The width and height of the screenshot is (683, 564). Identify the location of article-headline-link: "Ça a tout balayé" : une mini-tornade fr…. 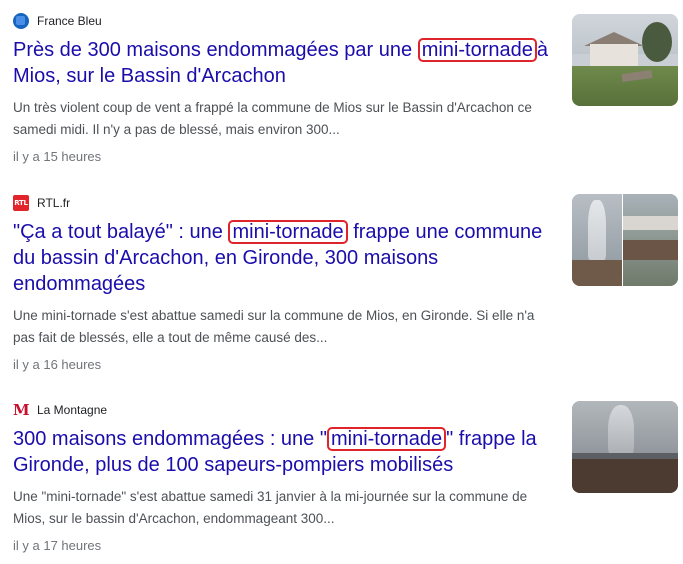
(280, 258).